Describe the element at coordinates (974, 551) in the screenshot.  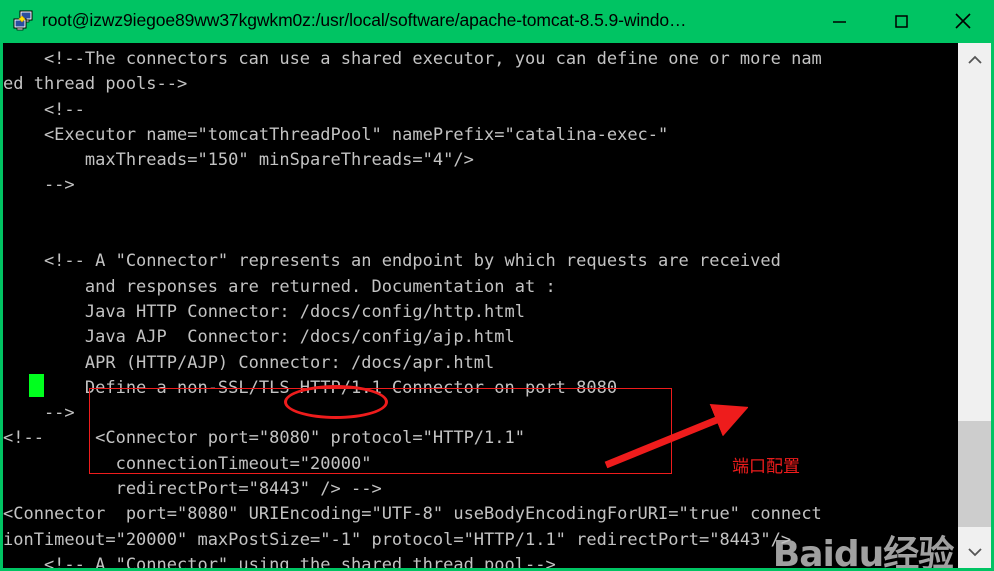
I see `scroll-down-arrow-icon` at that location.